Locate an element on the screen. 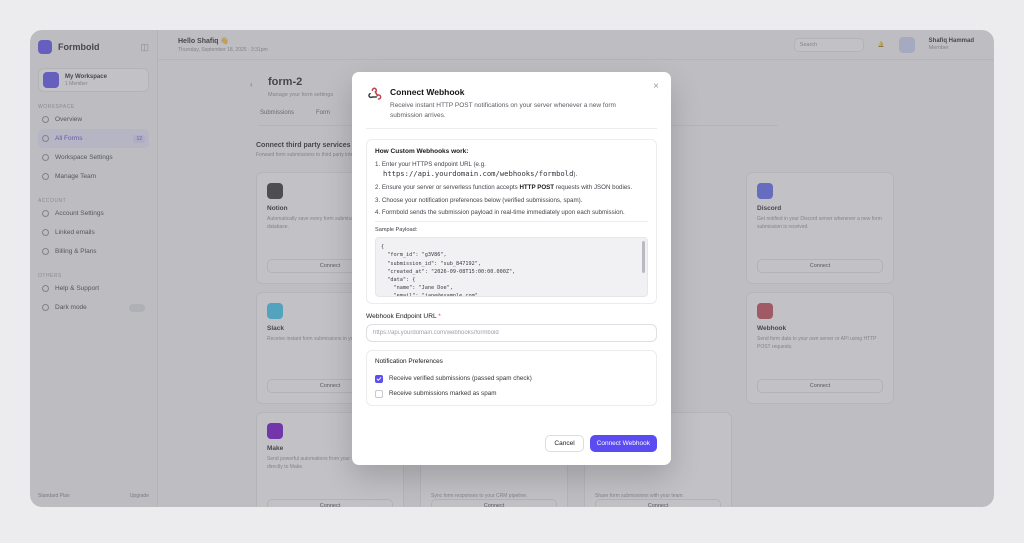 The height and width of the screenshot is (543, 1024). step-1-end: ). is located at coordinates (575, 175).